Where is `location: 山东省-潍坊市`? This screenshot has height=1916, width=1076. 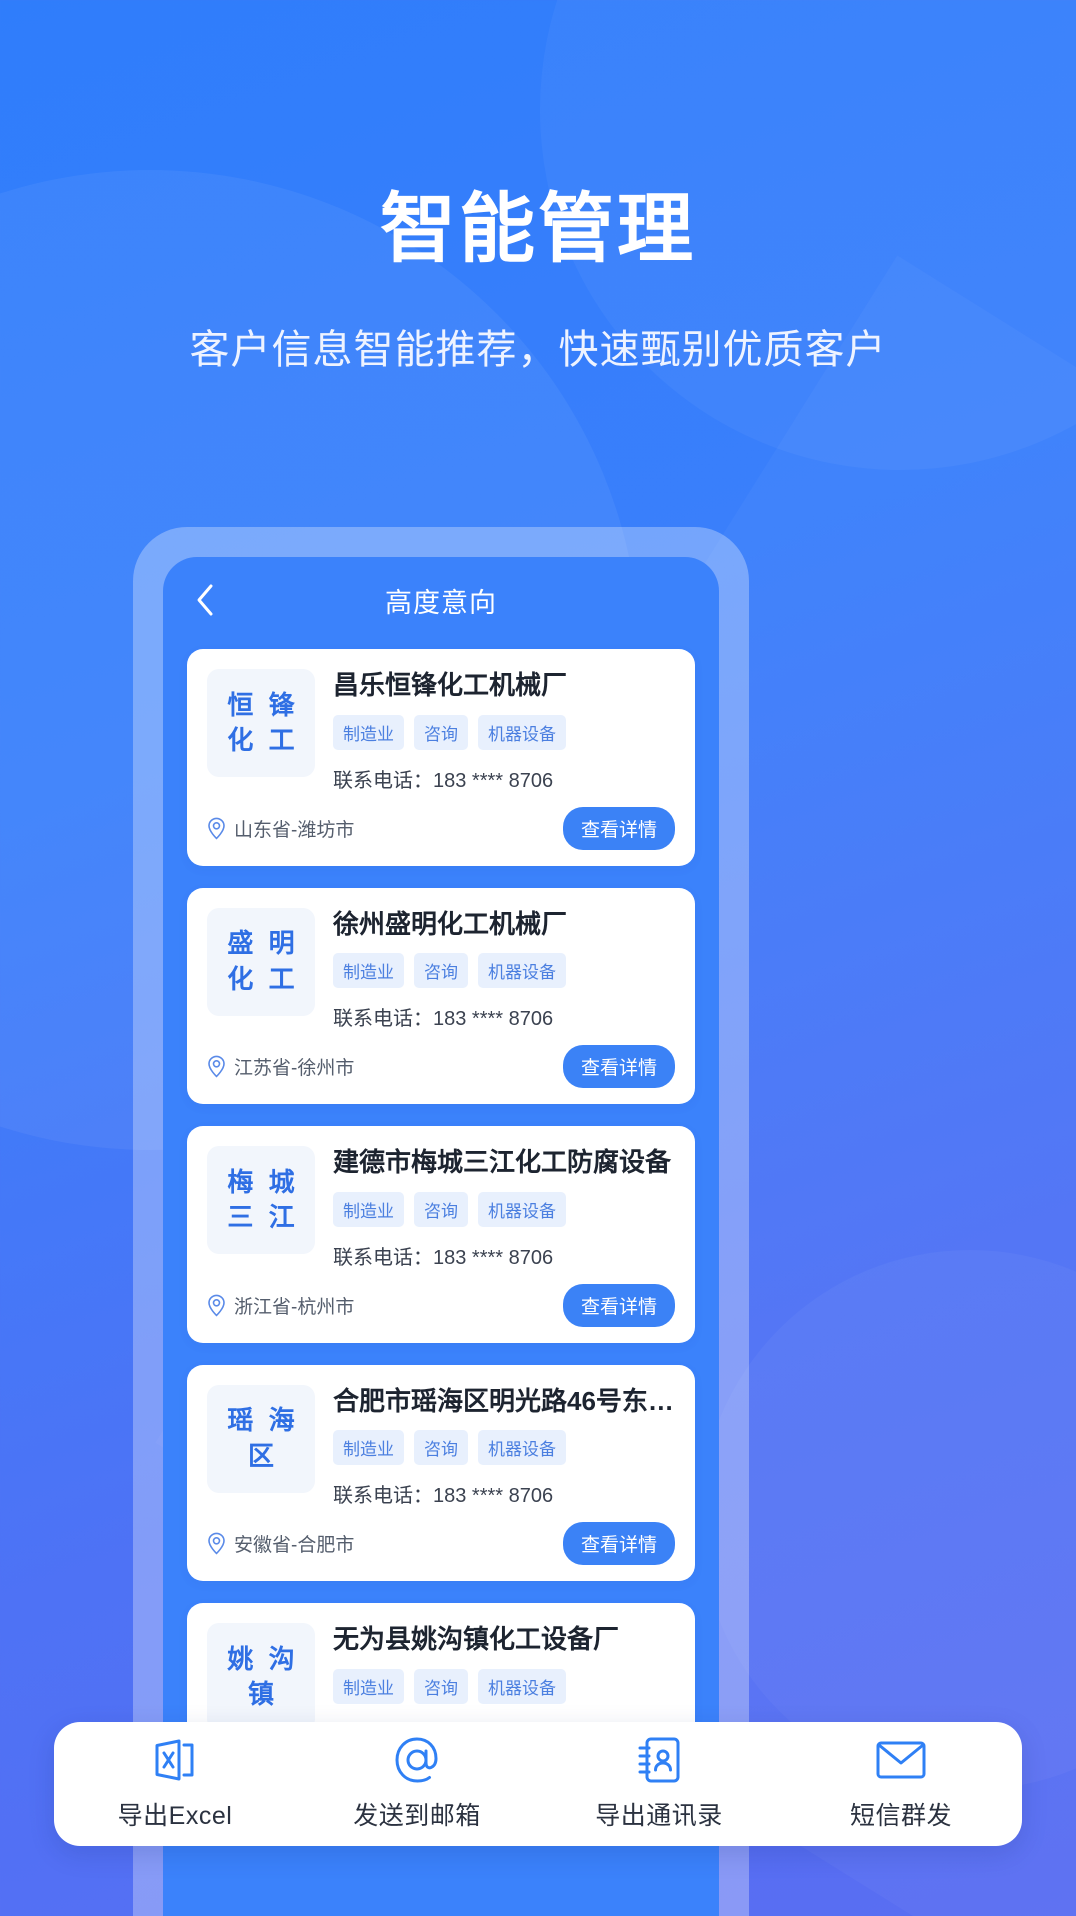
location: 山东省-潍坊市 is located at coordinates (280, 828).